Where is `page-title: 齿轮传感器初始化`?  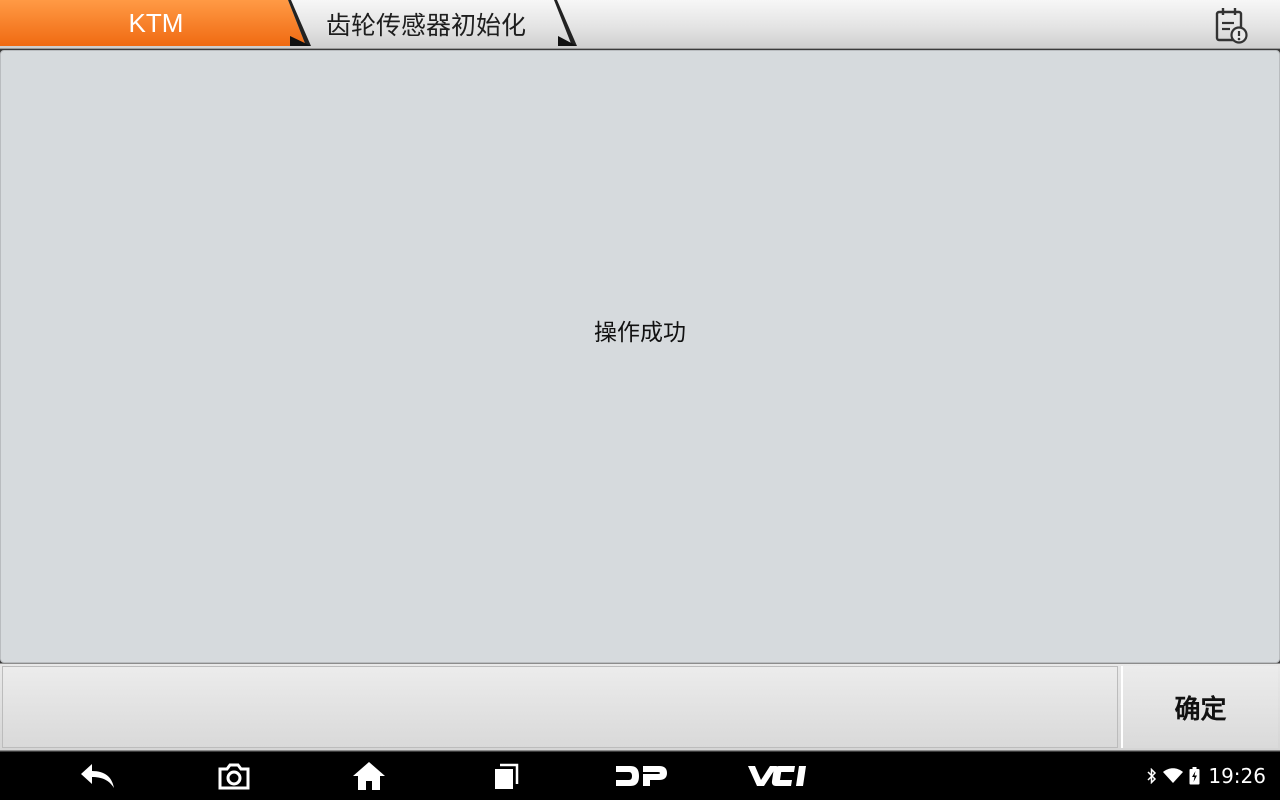 page-title: 齿轮传感器初始化 is located at coordinates (426, 25).